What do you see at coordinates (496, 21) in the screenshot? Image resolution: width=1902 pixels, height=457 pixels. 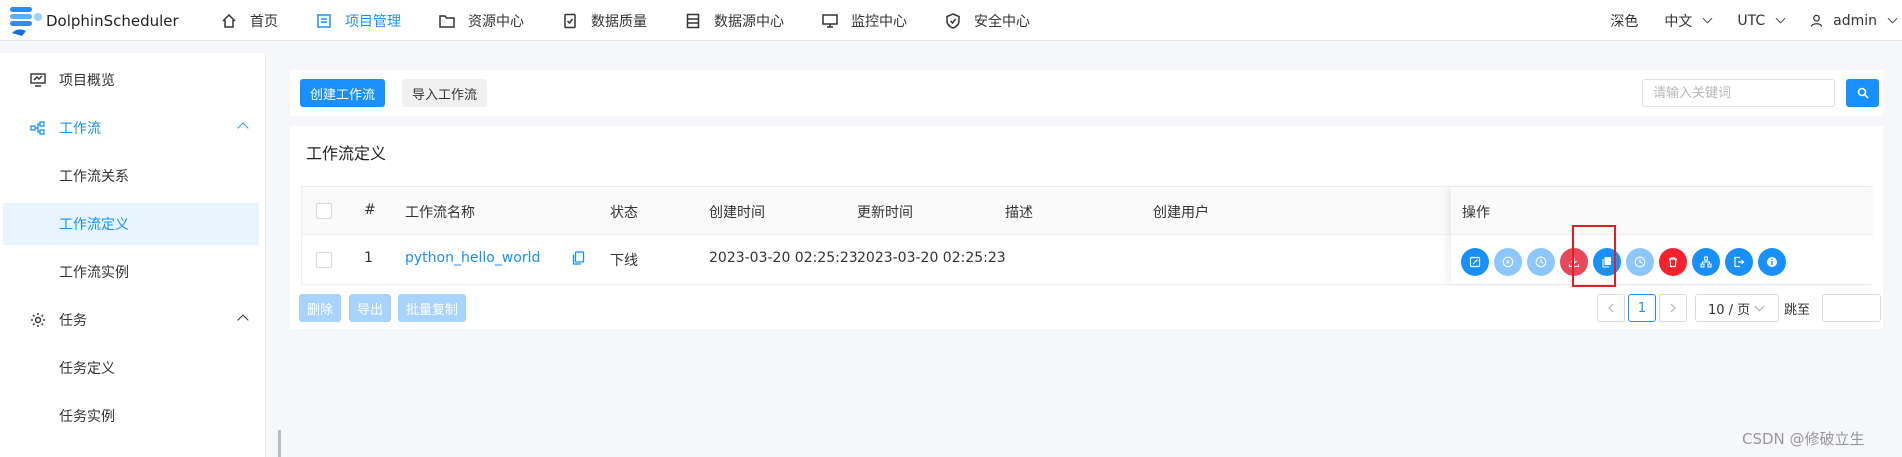 I see `nav-resource-label: 资源中心` at bounding box center [496, 21].